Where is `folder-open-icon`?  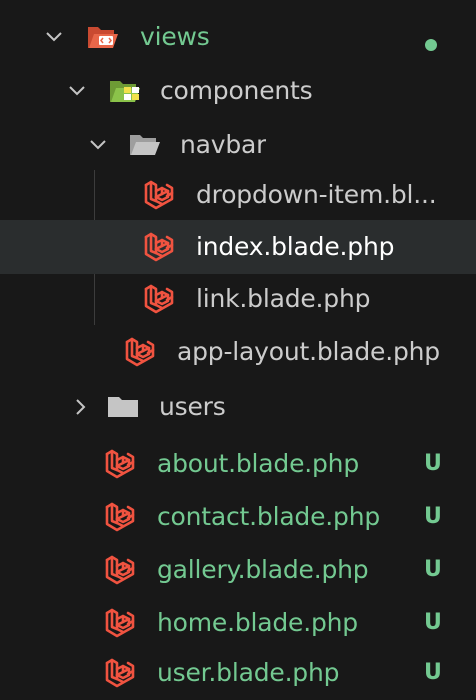
folder-open-icon is located at coordinates (145, 145).